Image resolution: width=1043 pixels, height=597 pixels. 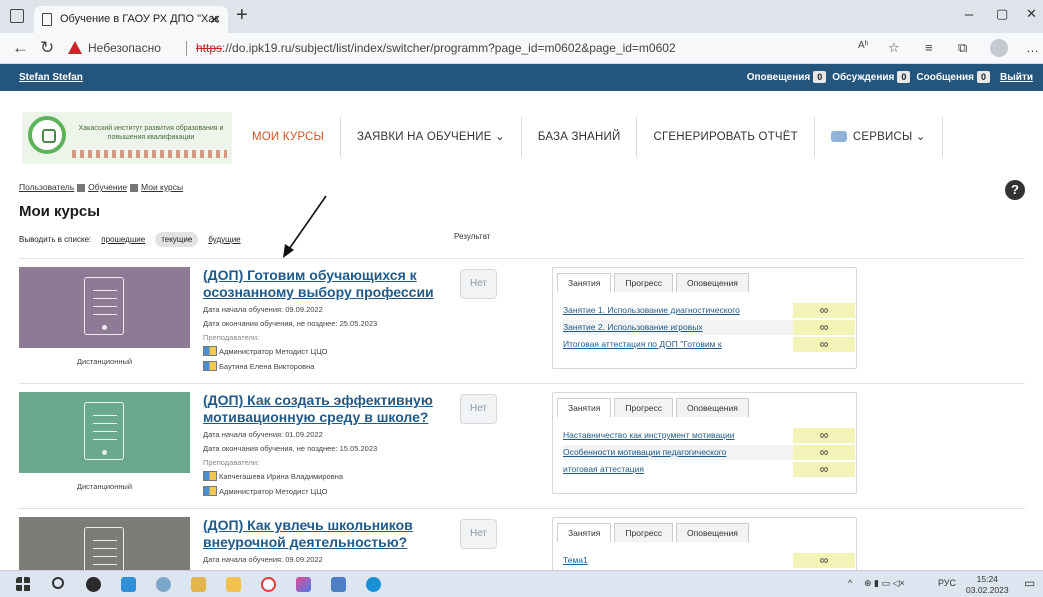 What do you see at coordinates (23, 584) in the screenshot?
I see `start-icon` at bounding box center [23, 584].